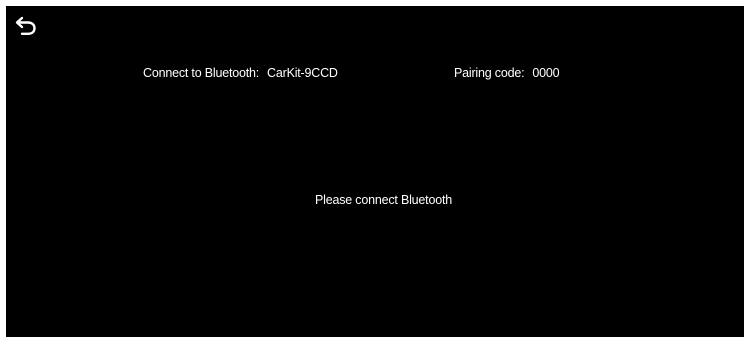 This screenshot has height=337, width=750. I want to click on status-message: Please connect Bluetooth, so click(383, 200).